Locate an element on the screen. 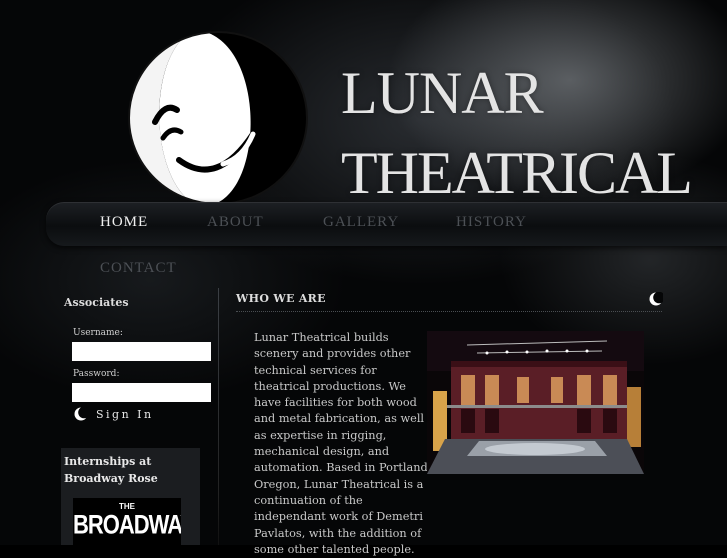  heading-divider is located at coordinates (449, 311).